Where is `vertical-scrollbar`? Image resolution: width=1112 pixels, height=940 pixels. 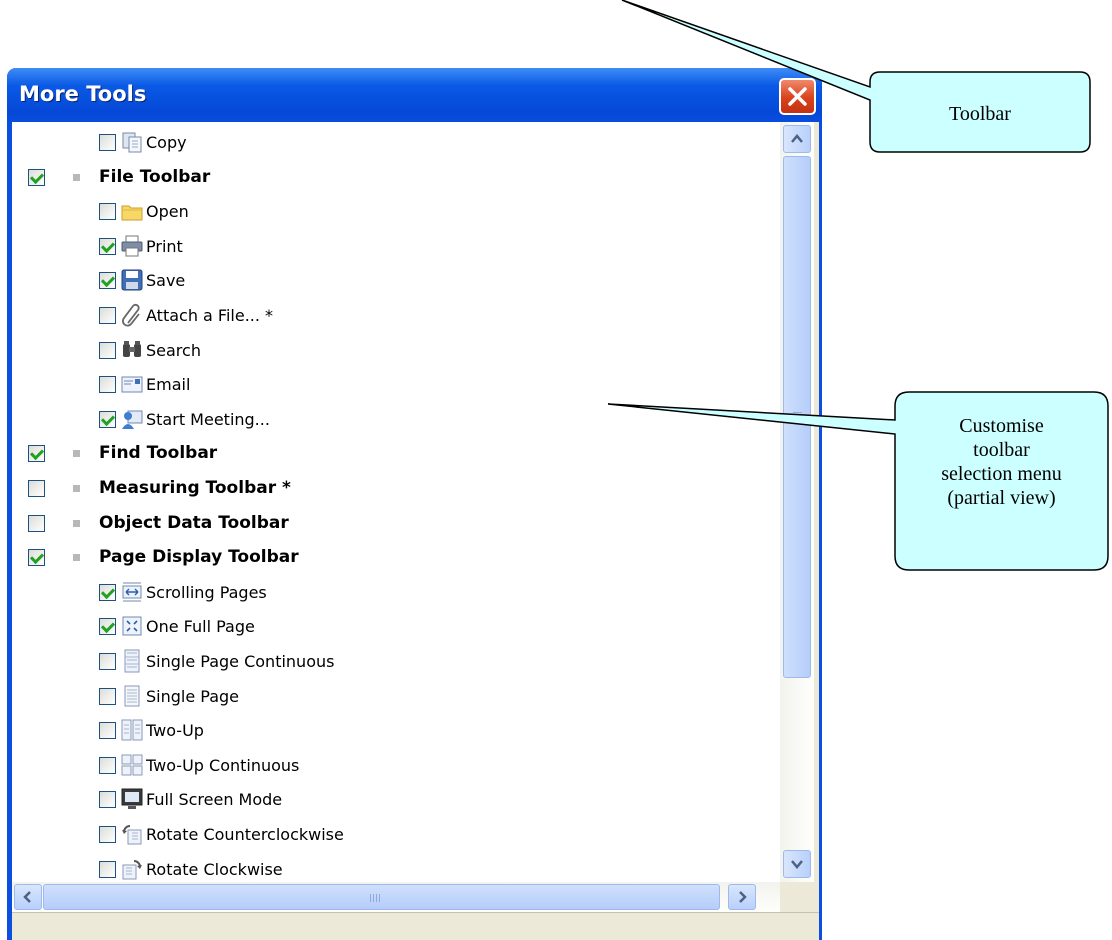
vertical-scrollbar is located at coordinates (797, 502).